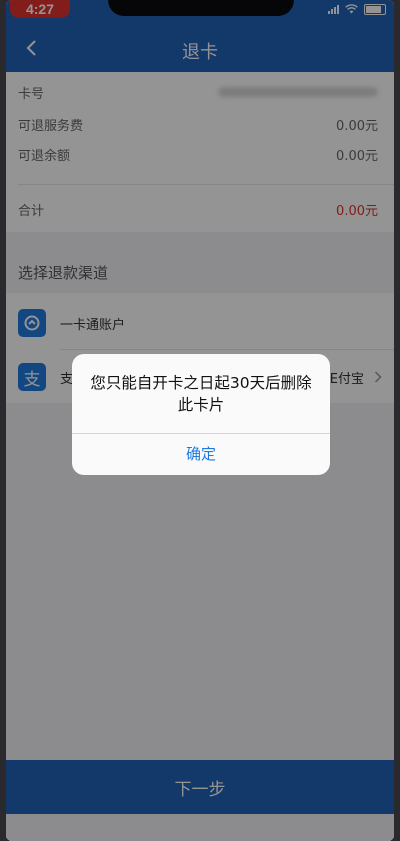  I want to click on dialog-message: 您只能自开卡之日起30天后删除此卡片, so click(201, 394).